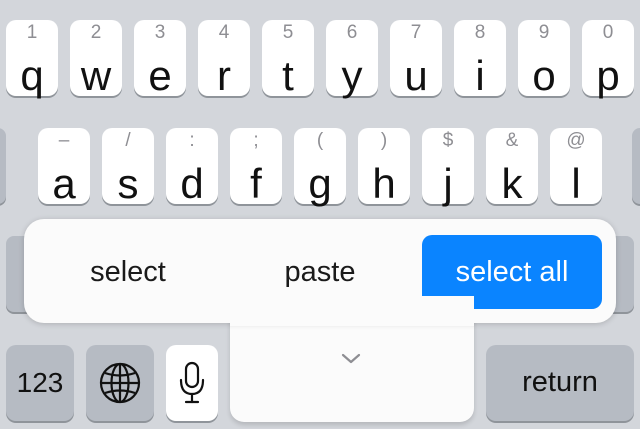 This screenshot has width=640, height=429. What do you see at coordinates (128, 272) in the screenshot?
I see `select-menu-item: select` at bounding box center [128, 272].